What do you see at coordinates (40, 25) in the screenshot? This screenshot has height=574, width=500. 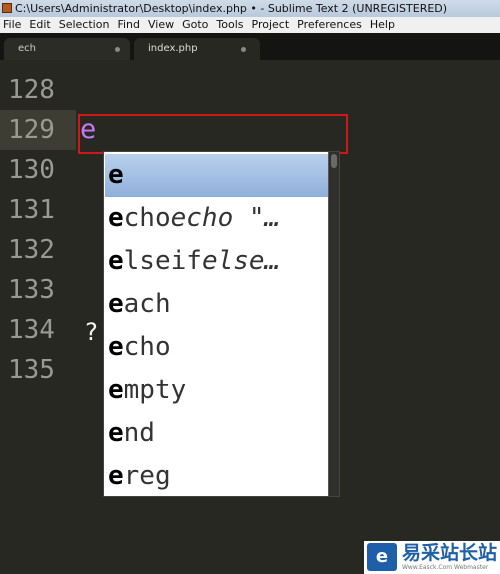 I see `menu-edit: Edit` at bounding box center [40, 25].